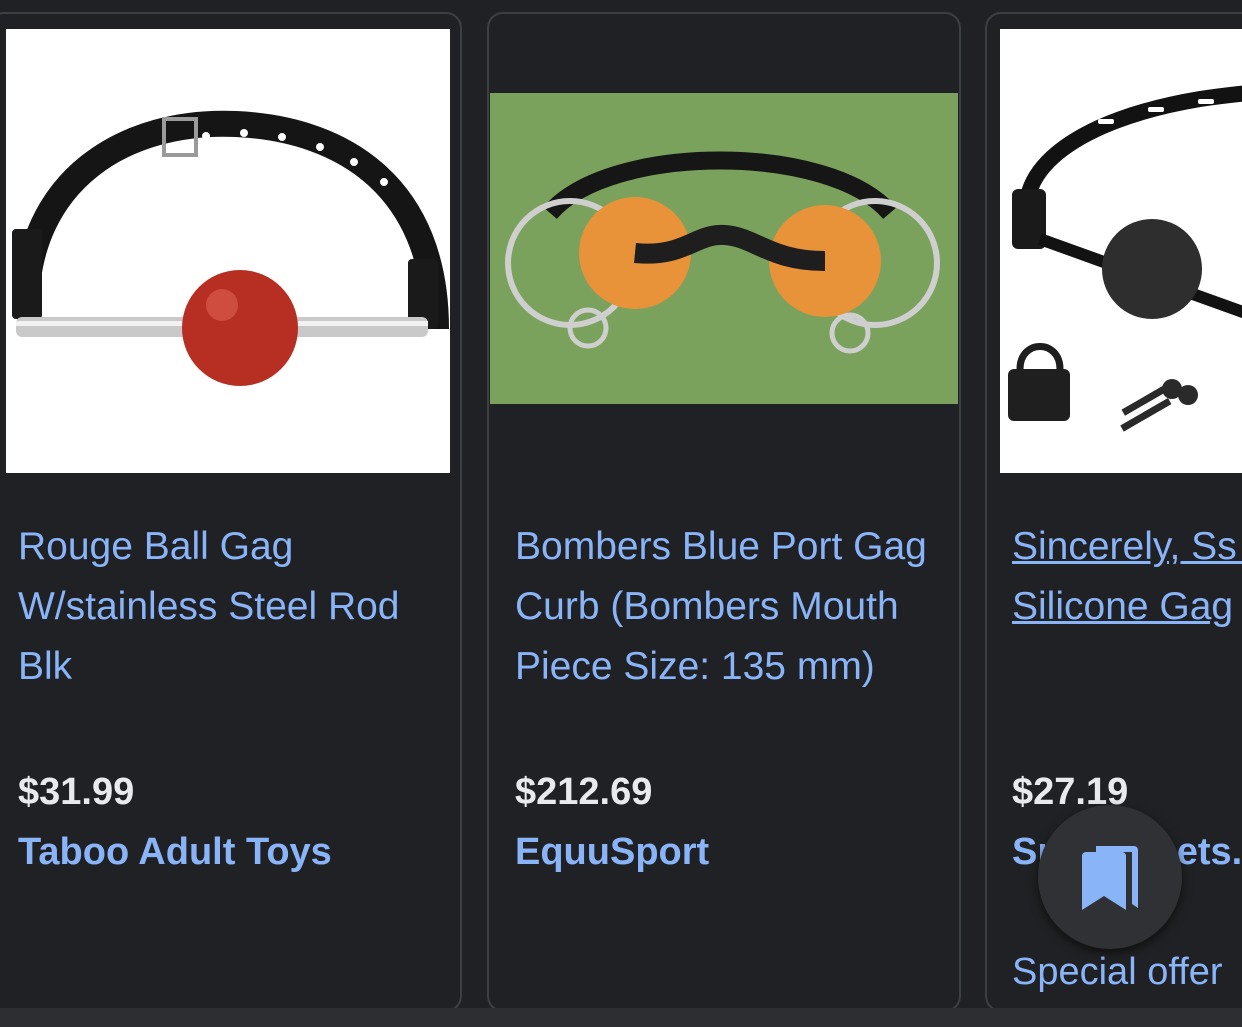 This screenshot has width=1242, height=1027. Describe the element at coordinates (175, 852) in the screenshot. I see `seller-name: Taboo Adult Toys` at that location.